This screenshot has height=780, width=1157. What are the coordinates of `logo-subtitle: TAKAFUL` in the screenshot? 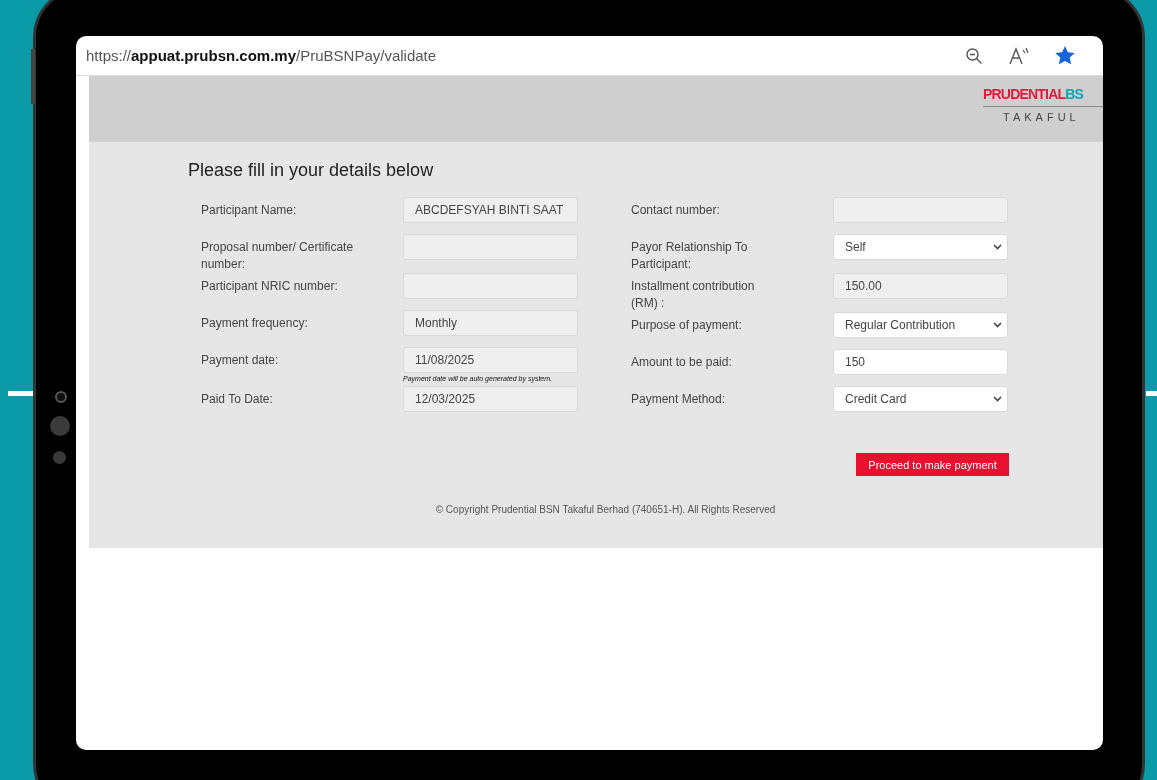 It's located at (1041, 117).